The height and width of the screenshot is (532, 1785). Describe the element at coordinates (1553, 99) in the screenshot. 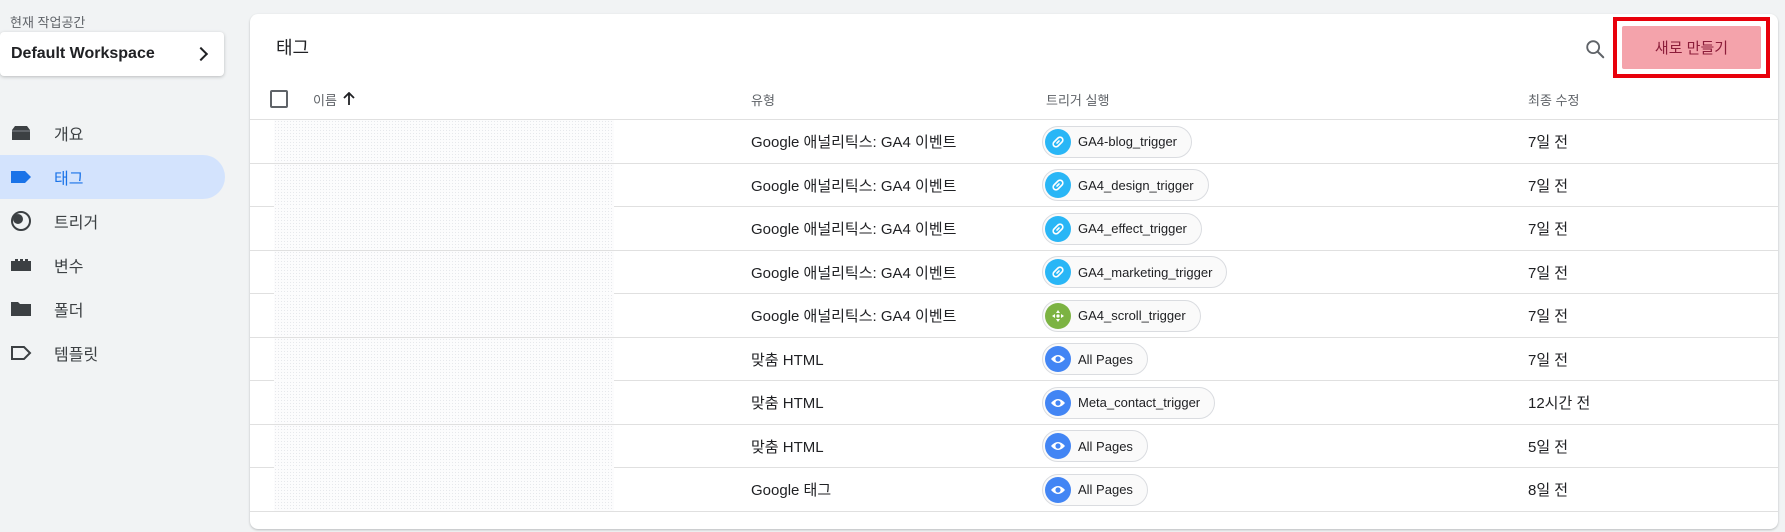

I see `column-modified: 최종 수정` at that location.